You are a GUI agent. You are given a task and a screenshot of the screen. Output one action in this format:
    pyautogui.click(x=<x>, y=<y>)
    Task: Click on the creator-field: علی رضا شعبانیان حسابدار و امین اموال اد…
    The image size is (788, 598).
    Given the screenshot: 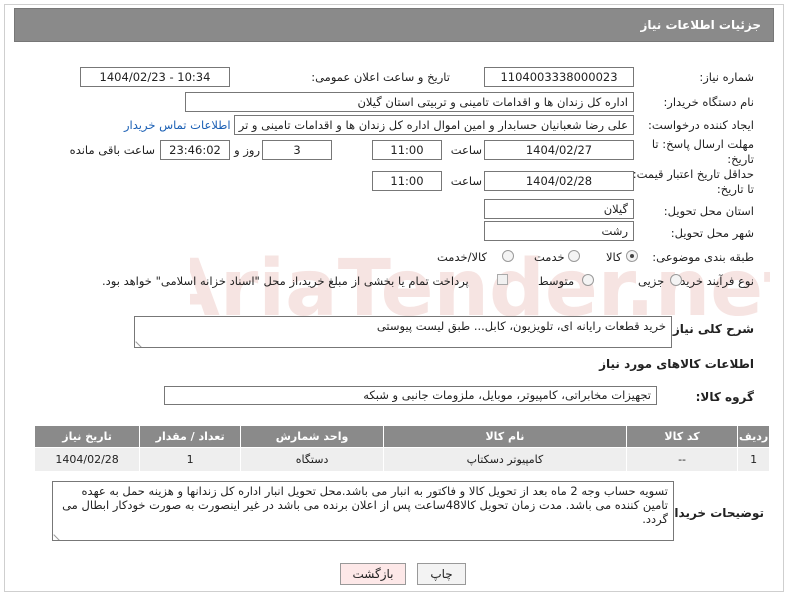 What is the action you would take?
    pyautogui.click(x=434, y=125)
    